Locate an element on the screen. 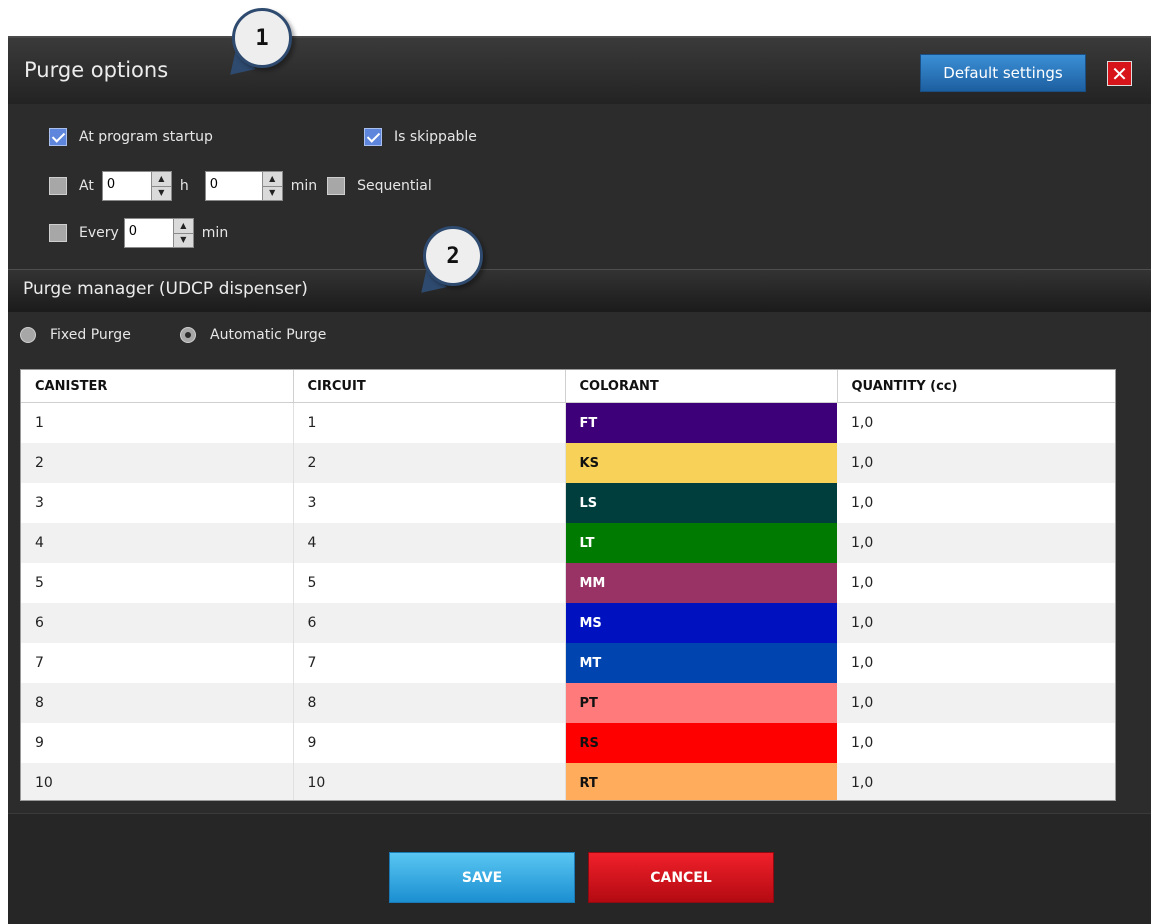  default-settings-button: Default settings is located at coordinates (1003, 73).